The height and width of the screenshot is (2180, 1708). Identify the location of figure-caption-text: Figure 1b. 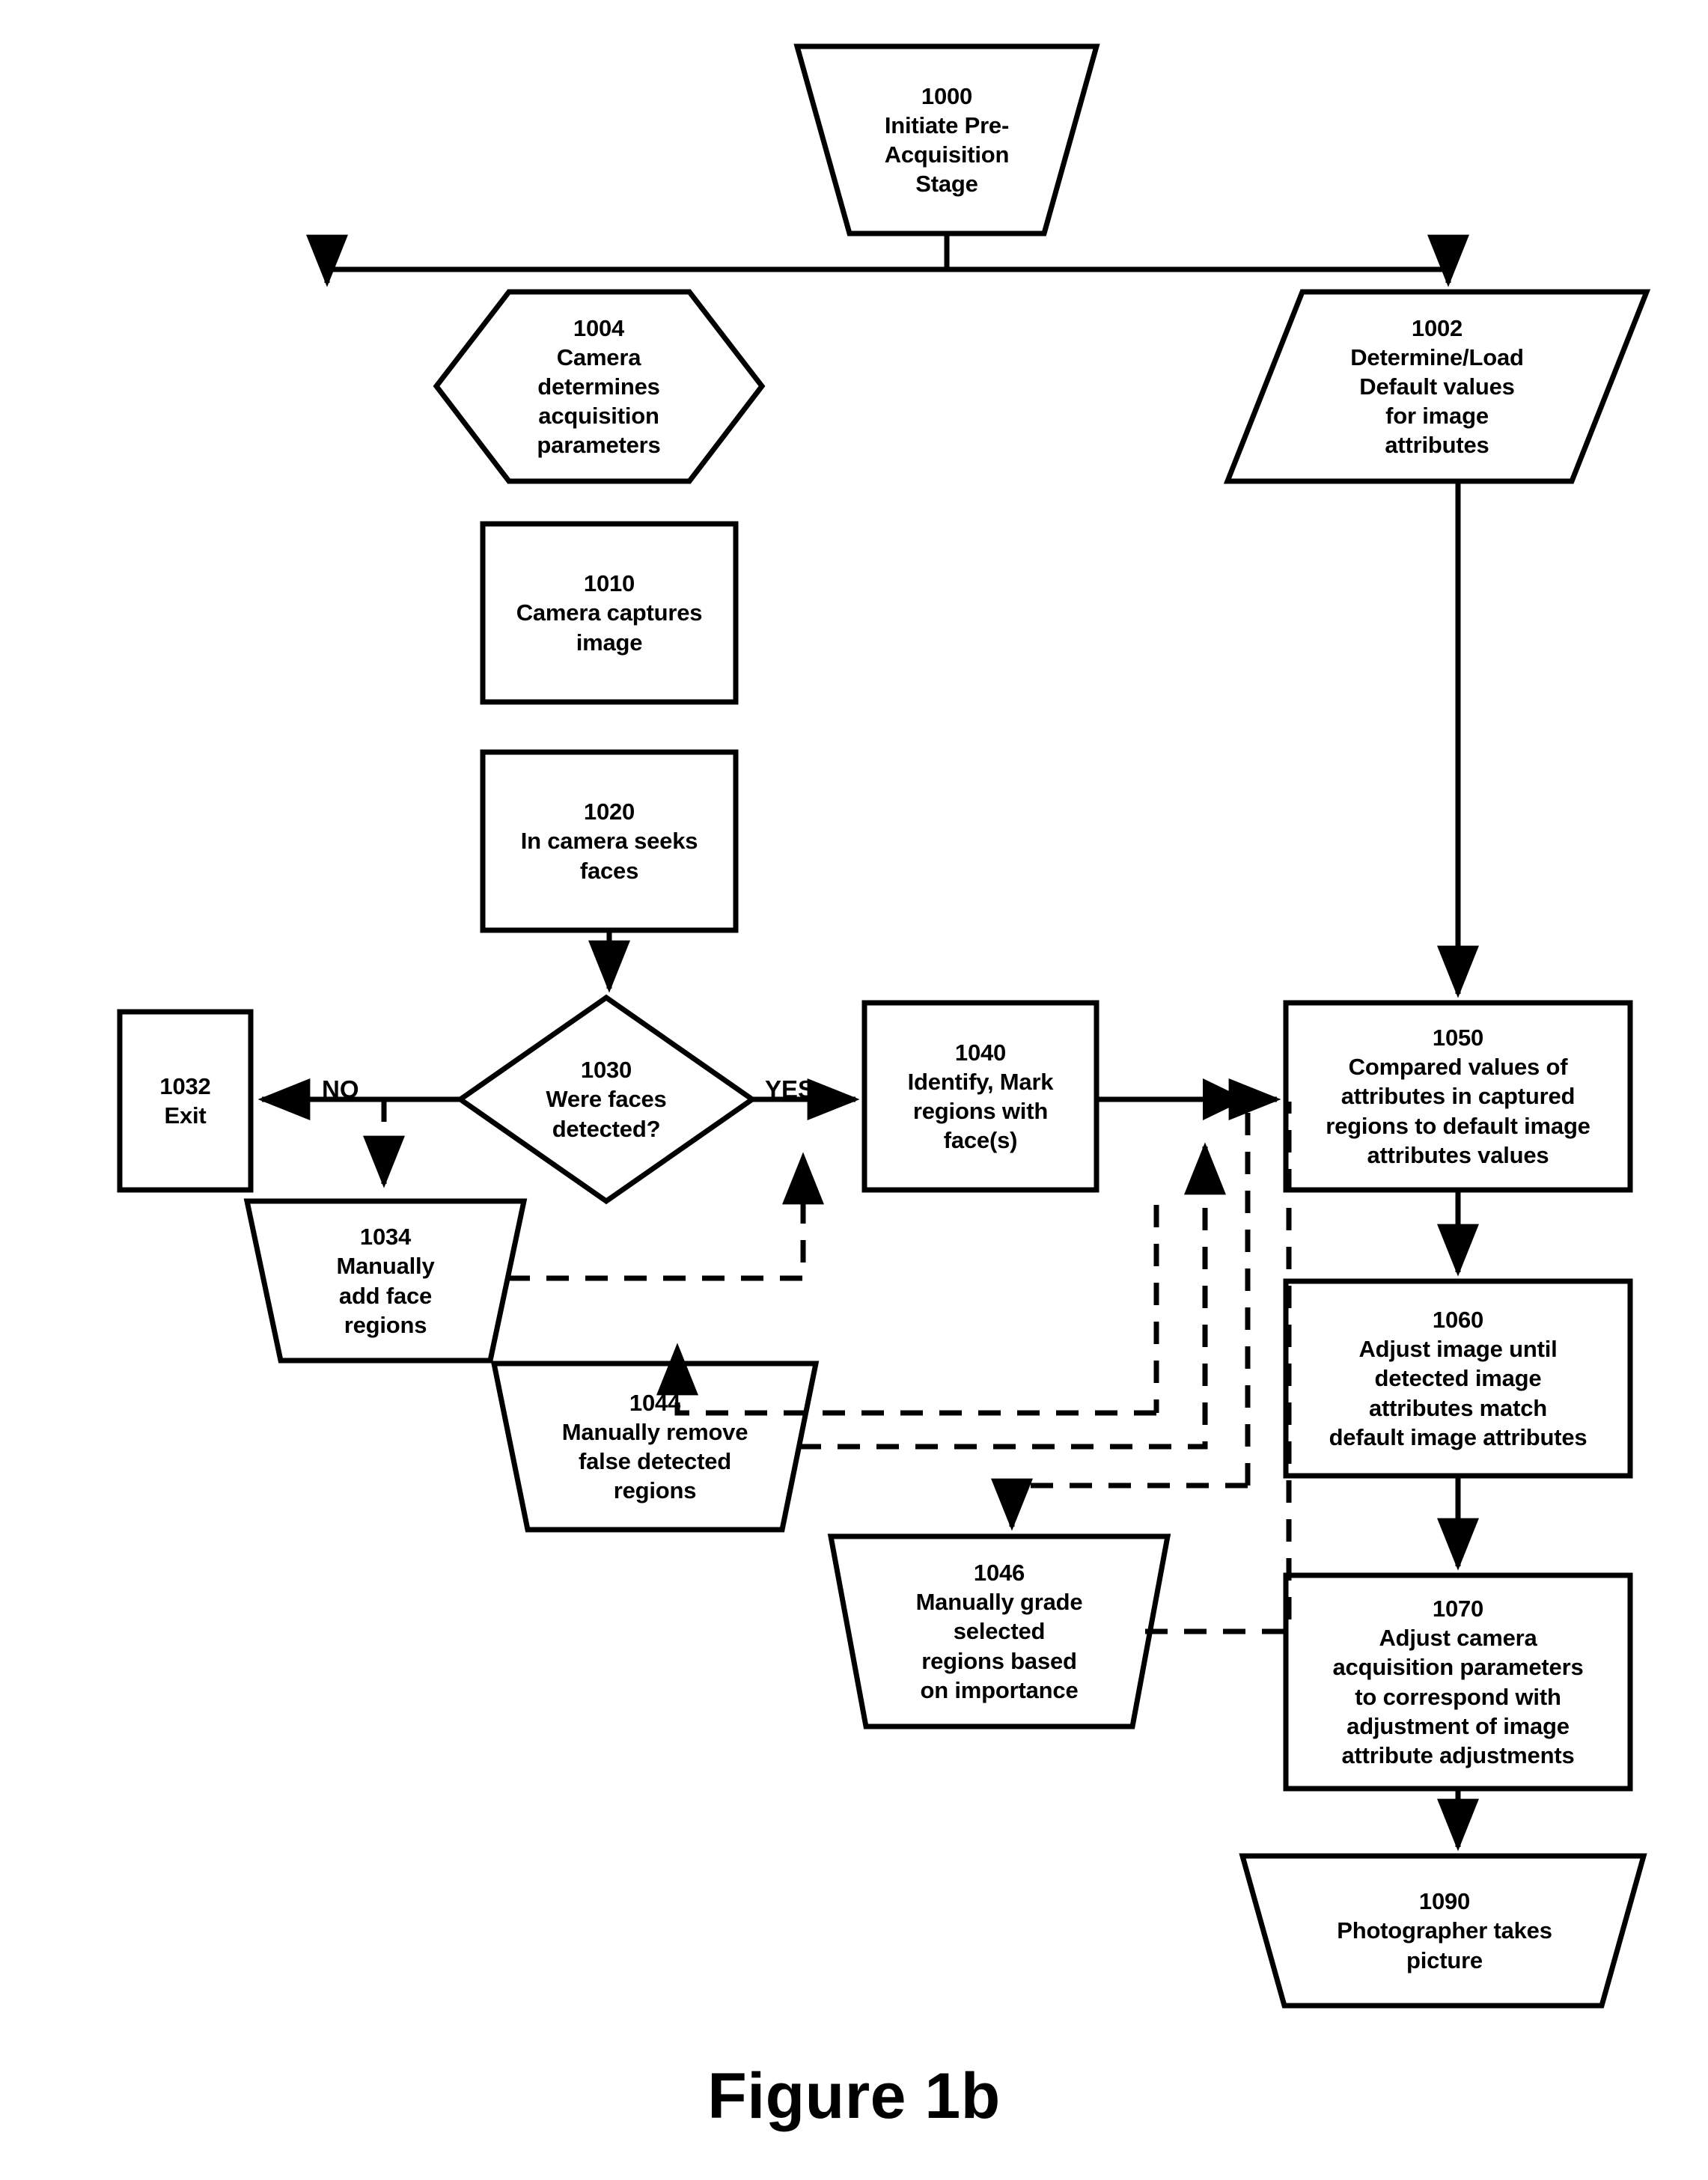
(854, 2096).